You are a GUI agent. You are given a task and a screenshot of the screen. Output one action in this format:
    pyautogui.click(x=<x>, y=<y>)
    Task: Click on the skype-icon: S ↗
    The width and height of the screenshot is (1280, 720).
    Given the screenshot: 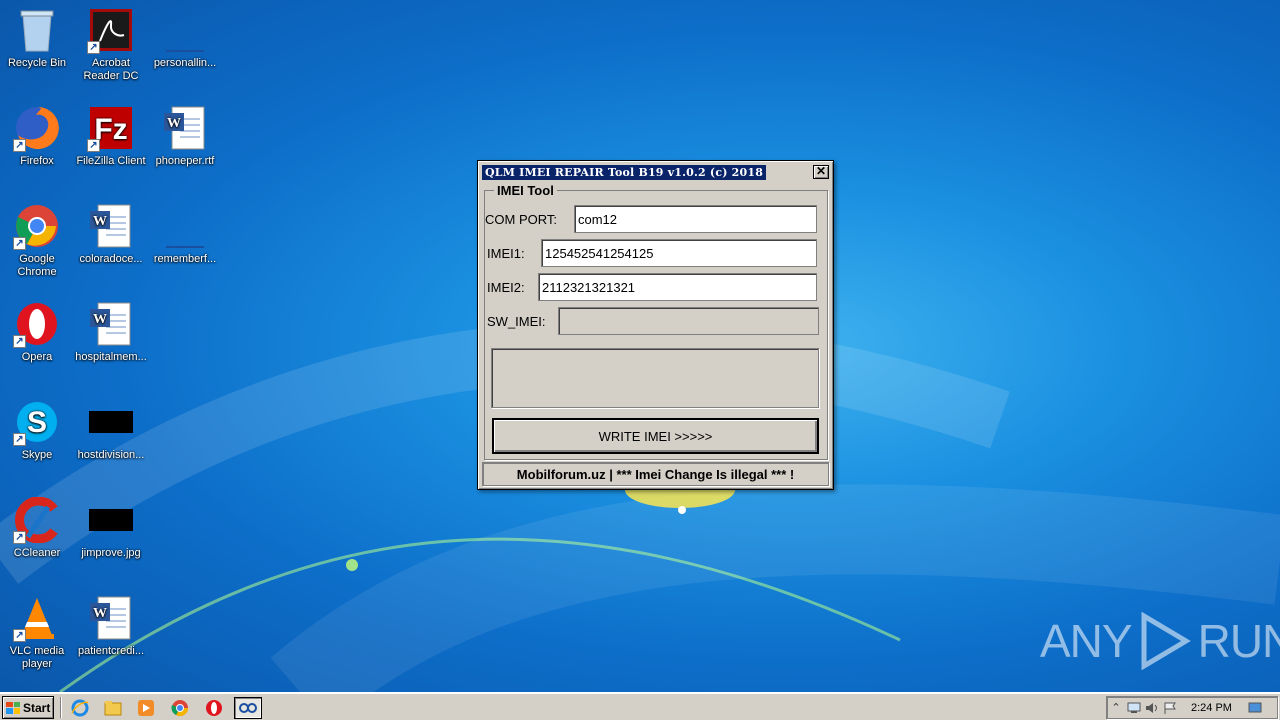 What is the action you would take?
    pyautogui.click(x=37, y=422)
    